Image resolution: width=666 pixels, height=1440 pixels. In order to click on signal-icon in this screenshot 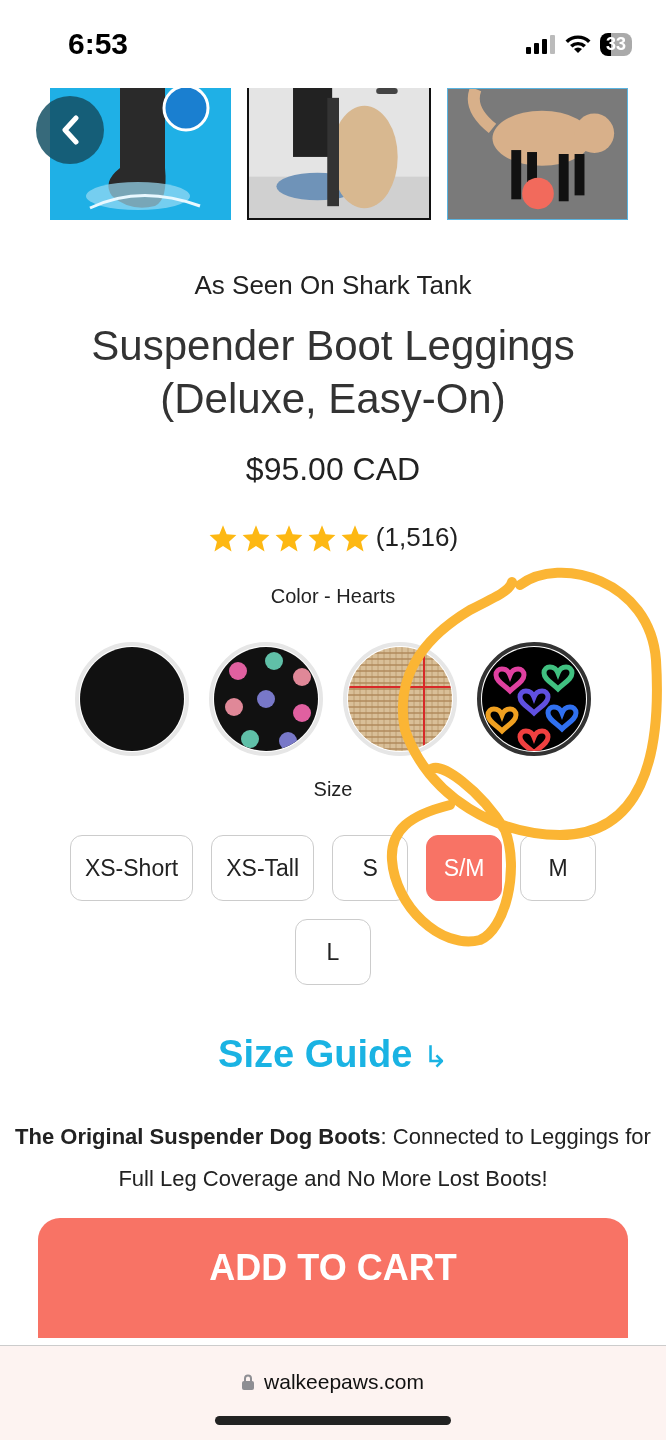, I will do `click(540, 44)`.